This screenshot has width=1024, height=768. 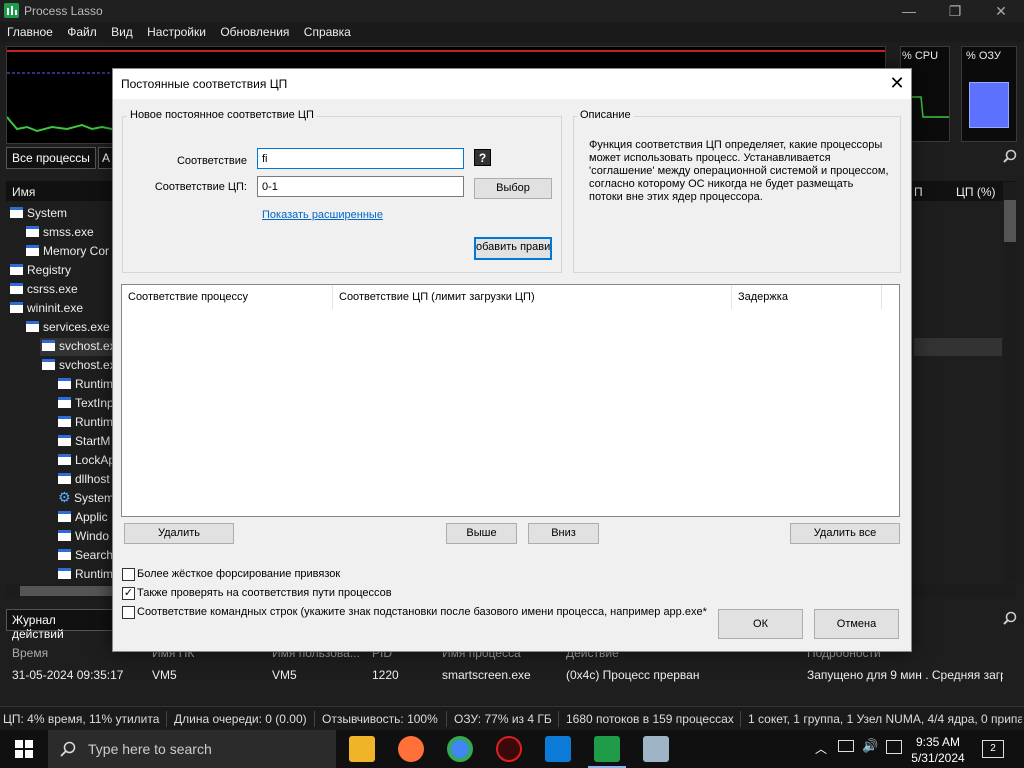 What do you see at coordinates (482, 157) in the screenshot?
I see `help-icon: ?` at bounding box center [482, 157].